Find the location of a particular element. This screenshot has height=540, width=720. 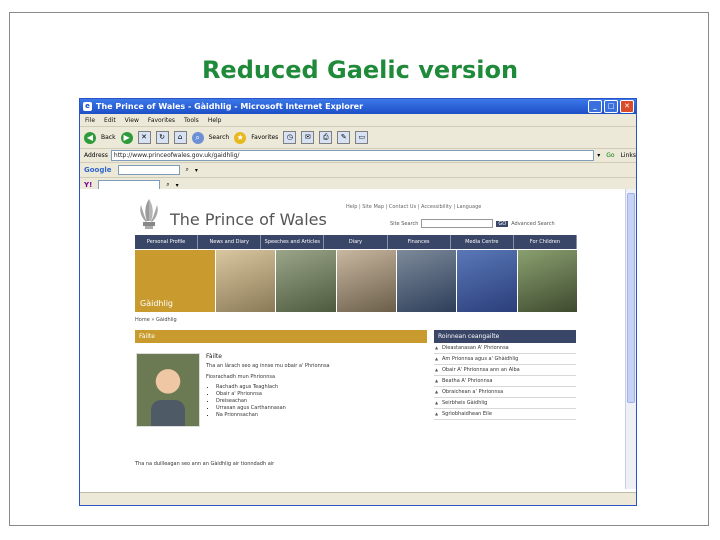

related-item: Obair A' Phrionnsa ann an Alba is located at coordinates (505, 370).